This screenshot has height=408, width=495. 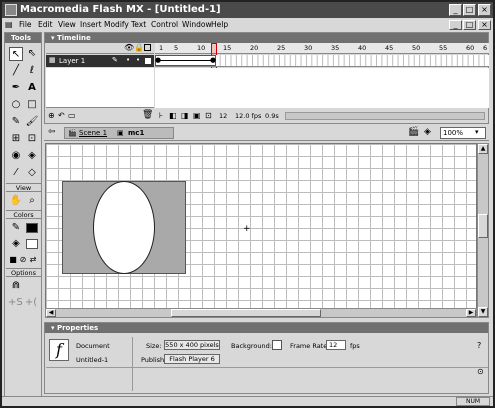 I want to click on eraser-tool-icon: ◇, so click(x=32, y=173).